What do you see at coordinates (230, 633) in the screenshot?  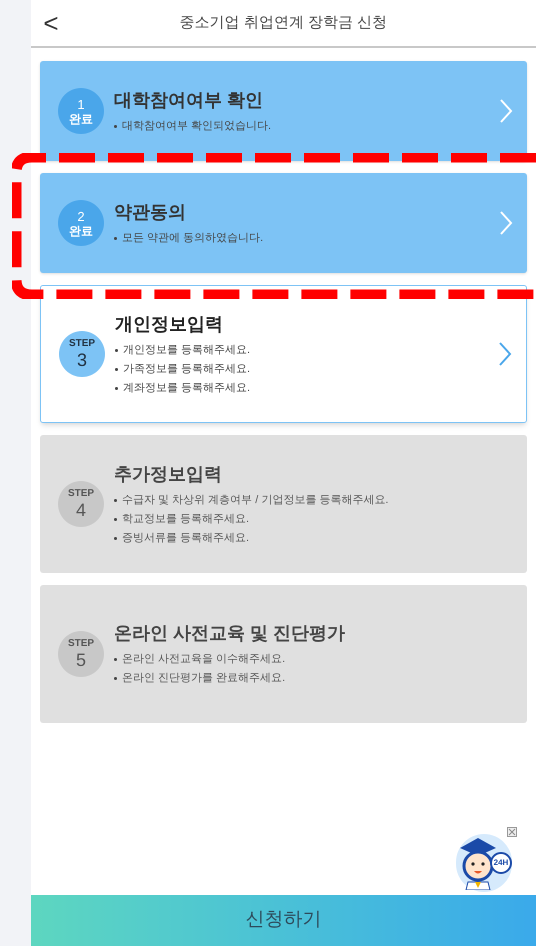 I see `step-title: 온라인 사전교육 및 진단평가` at bounding box center [230, 633].